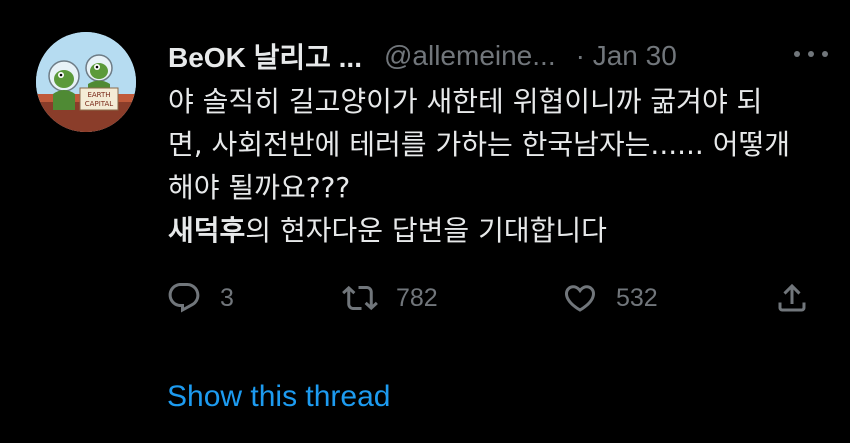 The image size is (850, 443). I want to click on tweet-text-line: 새덕후의 현자다운 답변을 기대합니다, so click(498, 230).